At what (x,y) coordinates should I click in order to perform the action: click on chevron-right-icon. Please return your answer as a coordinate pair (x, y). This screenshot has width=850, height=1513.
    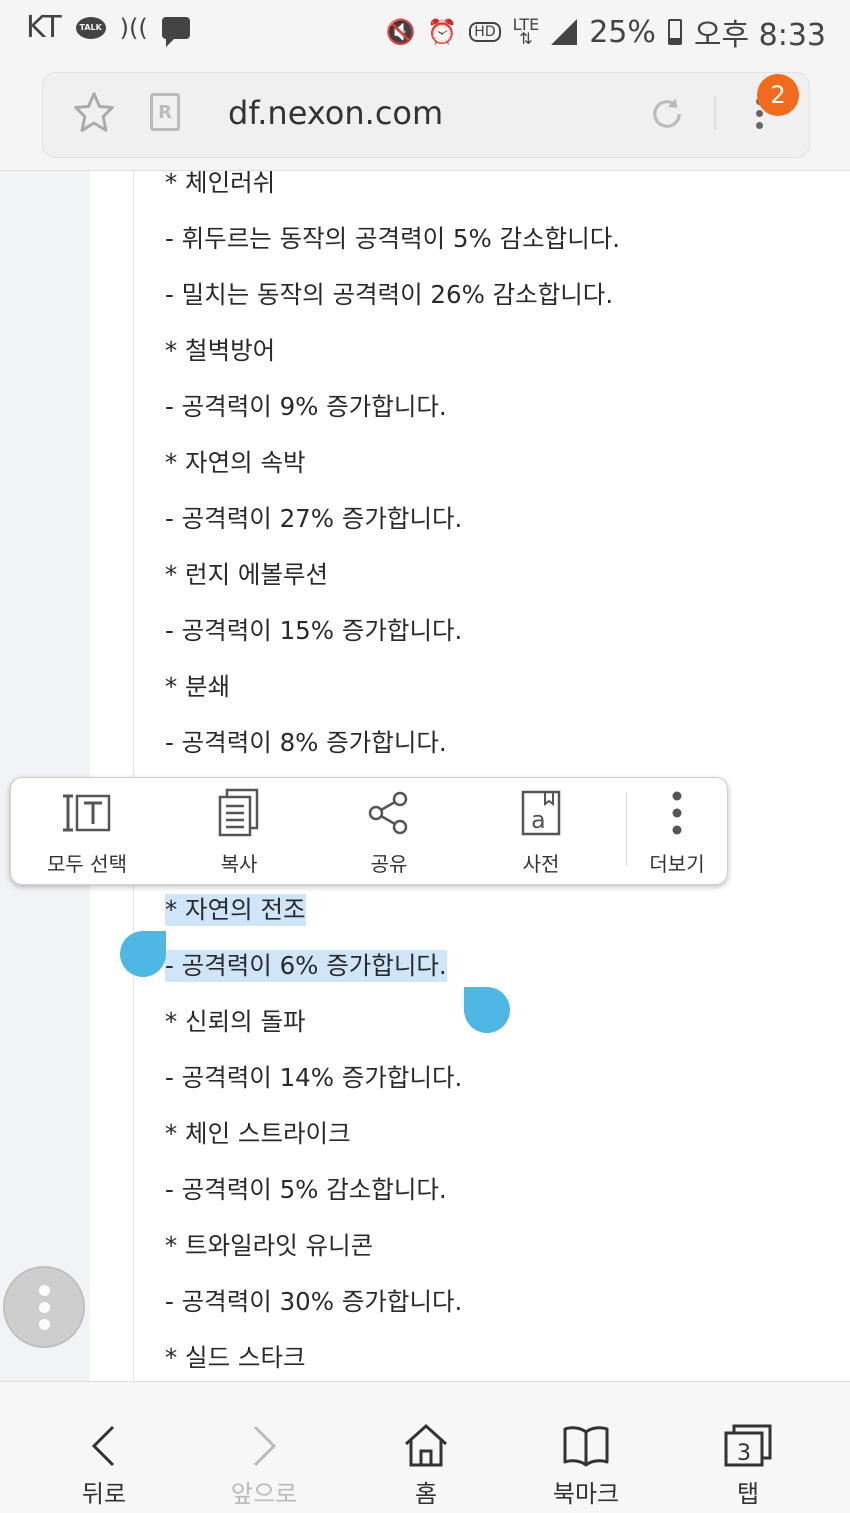
    Looking at the image, I should click on (265, 1446).